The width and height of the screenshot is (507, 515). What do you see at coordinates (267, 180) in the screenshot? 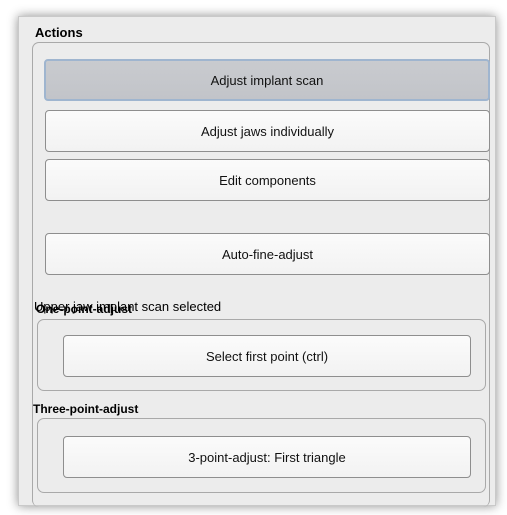
I see `edit-components-button: Edit components` at bounding box center [267, 180].